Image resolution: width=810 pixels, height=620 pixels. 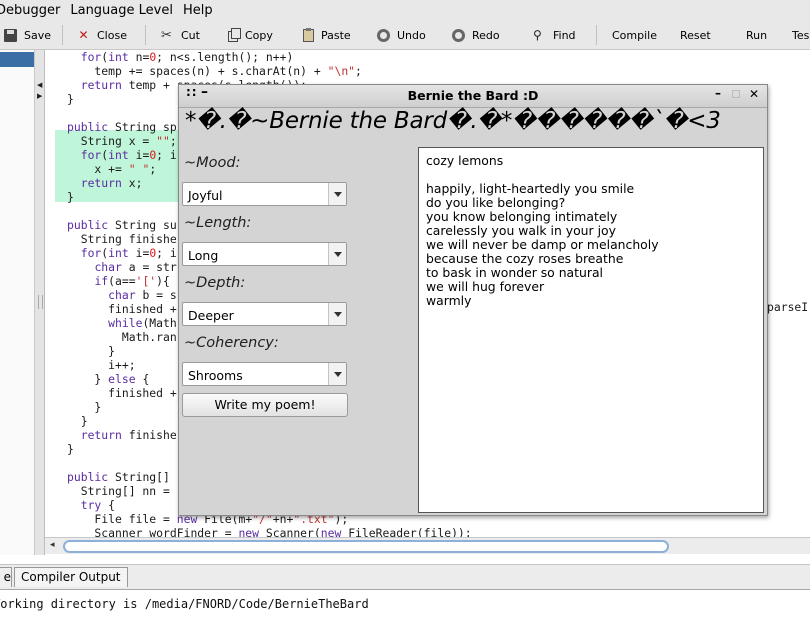 I want to click on depth-label: ~Depth:, so click(x=215, y=283).